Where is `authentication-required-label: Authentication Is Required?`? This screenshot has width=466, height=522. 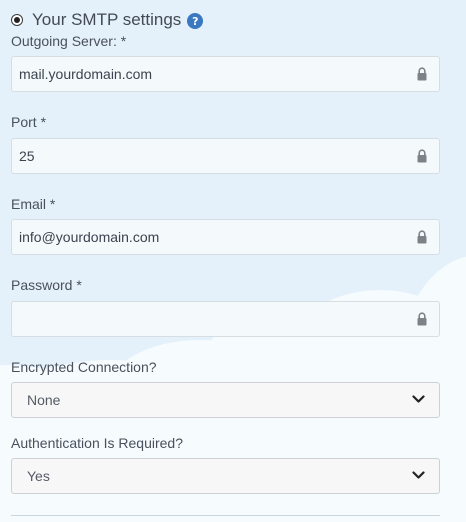
authentication-required-label: Authentication Is Required? is located at coordinates (97, 443).